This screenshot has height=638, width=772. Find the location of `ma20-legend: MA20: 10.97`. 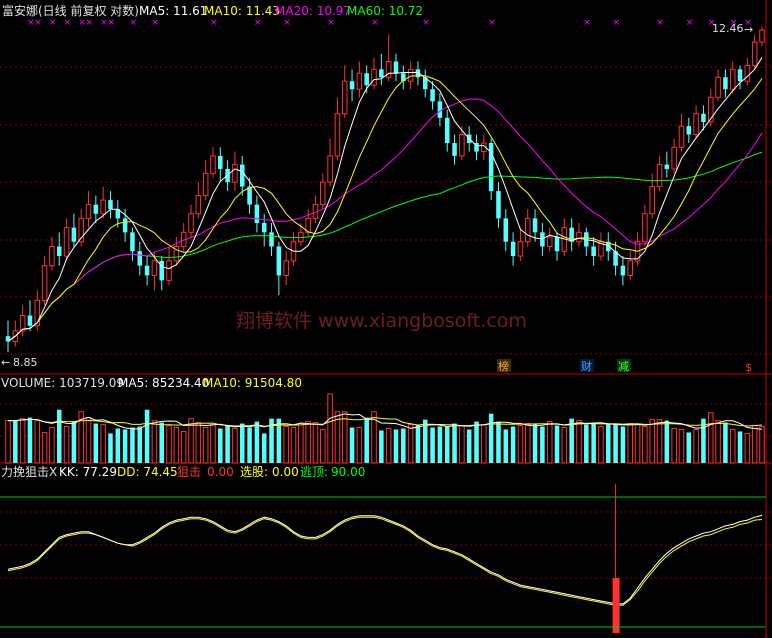

ma20-legend: MA20: 10.97 is located at coordinates (313, 11).